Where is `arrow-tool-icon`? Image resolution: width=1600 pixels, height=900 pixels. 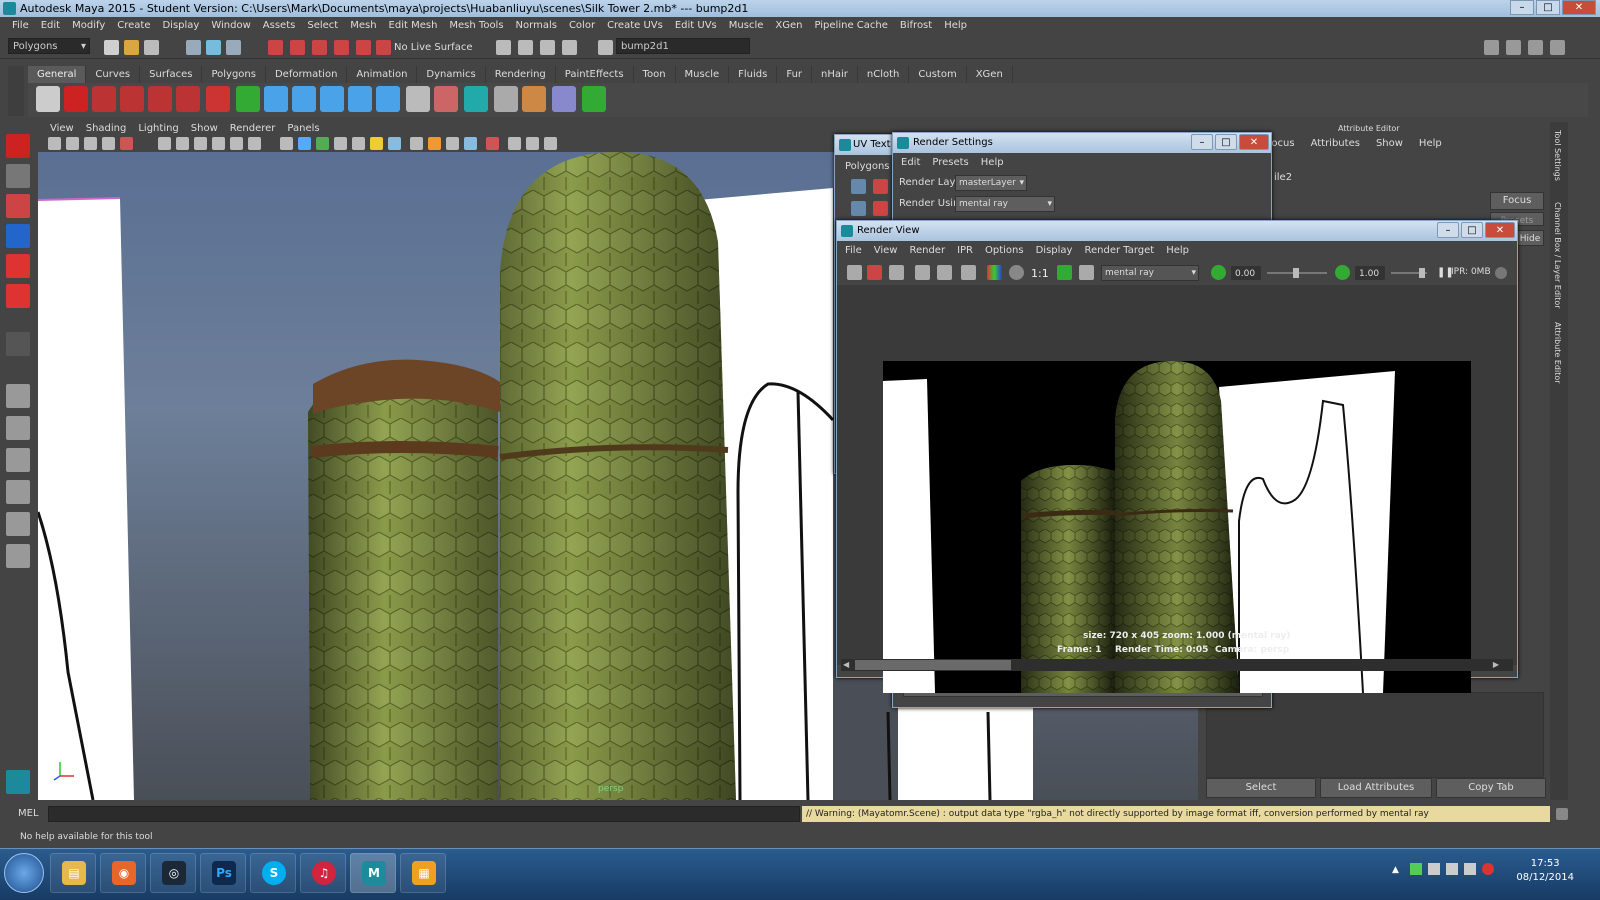
arrow-tool-icon is located at coordinates (248, 99).